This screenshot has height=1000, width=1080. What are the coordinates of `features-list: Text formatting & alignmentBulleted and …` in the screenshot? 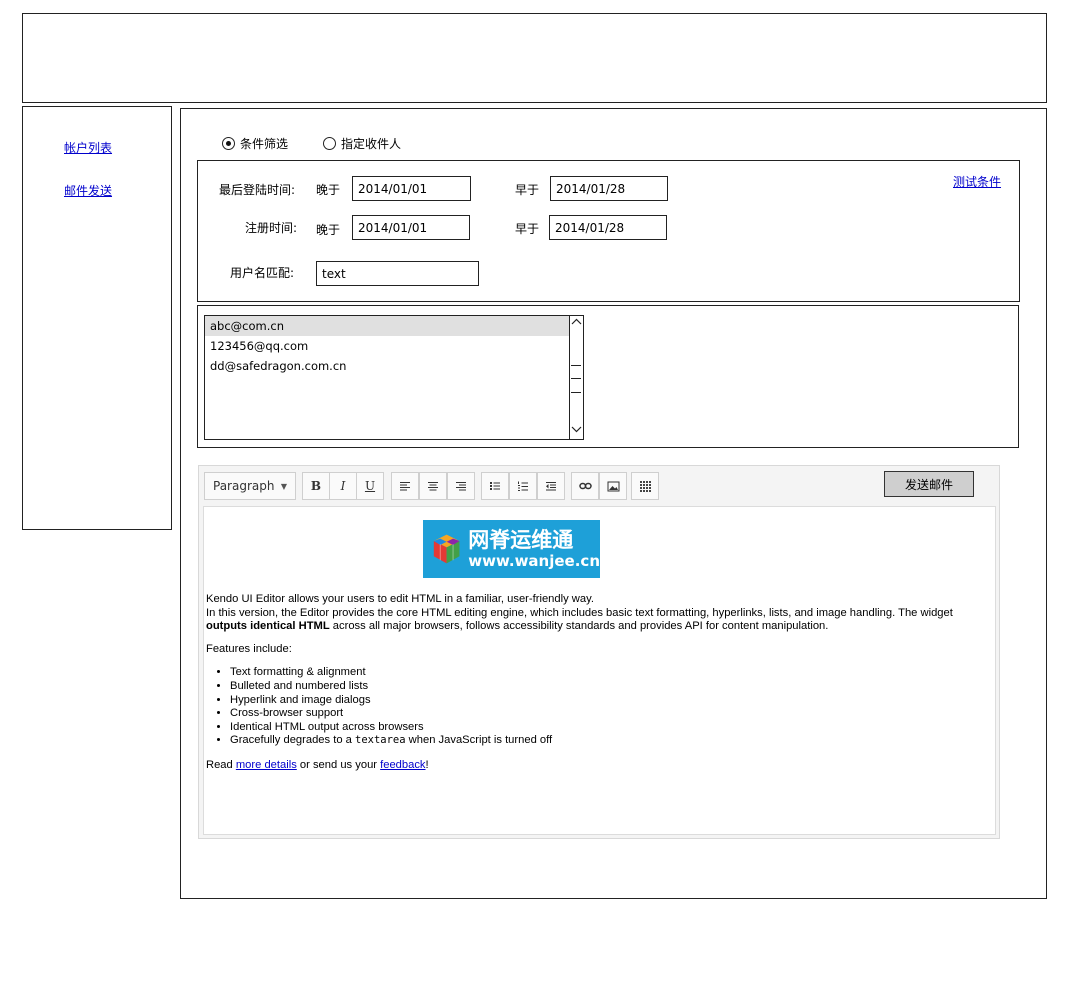 It's located at (597, 707).